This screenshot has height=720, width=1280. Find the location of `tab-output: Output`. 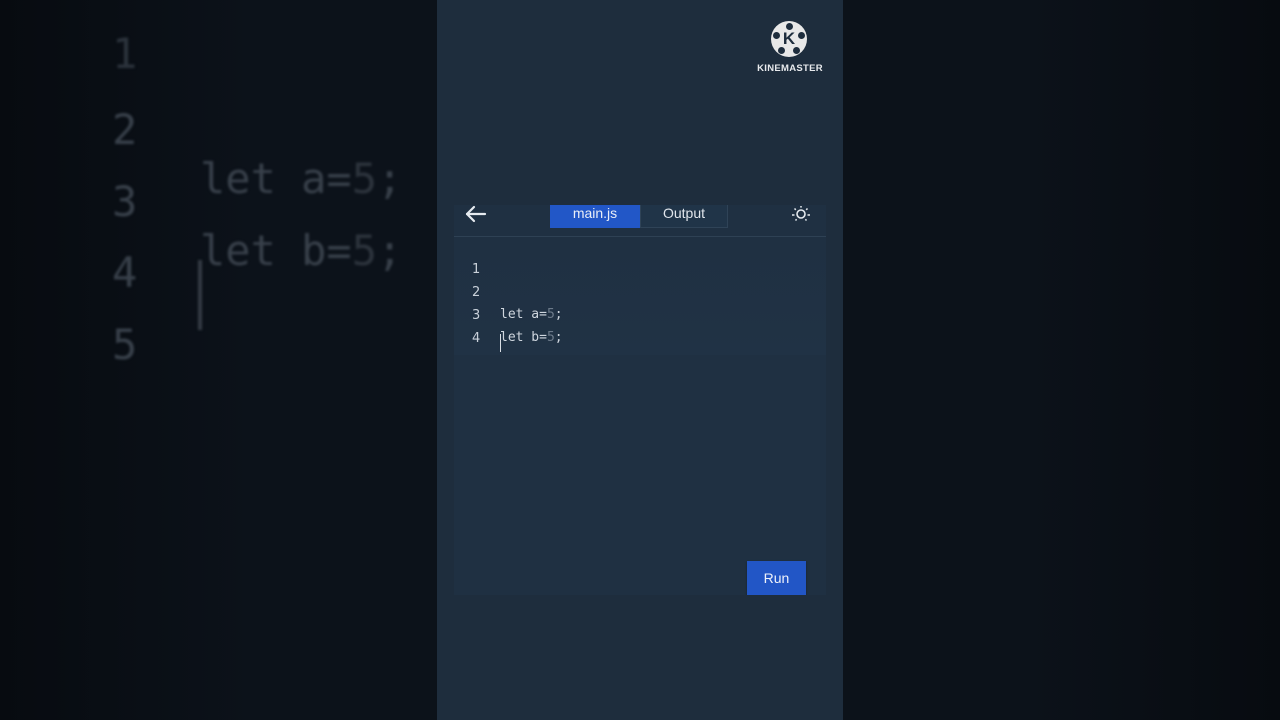

tab-output: Output is located at coordinates (684, 216).